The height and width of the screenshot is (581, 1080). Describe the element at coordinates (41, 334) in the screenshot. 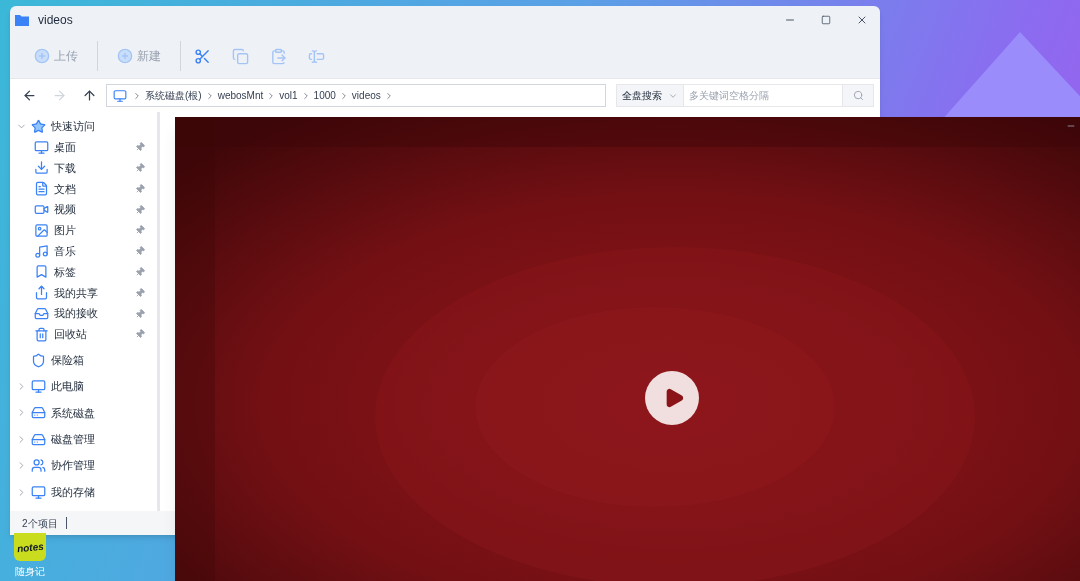

I see `trash-icon` at that location.